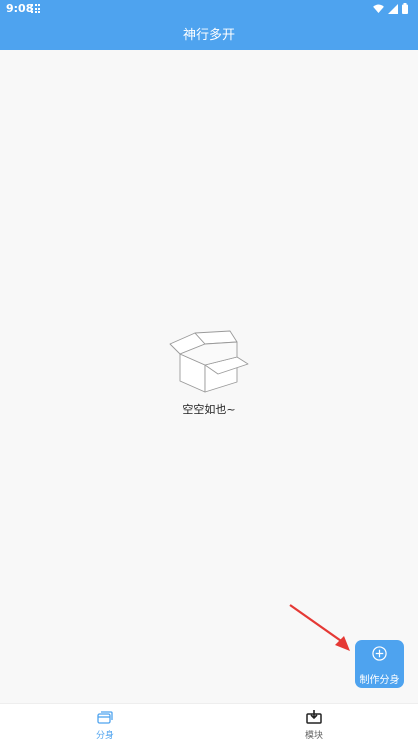 The height and width of the screenshot is (743, 418). I want to click on download-box-icon, so click(314, 717).